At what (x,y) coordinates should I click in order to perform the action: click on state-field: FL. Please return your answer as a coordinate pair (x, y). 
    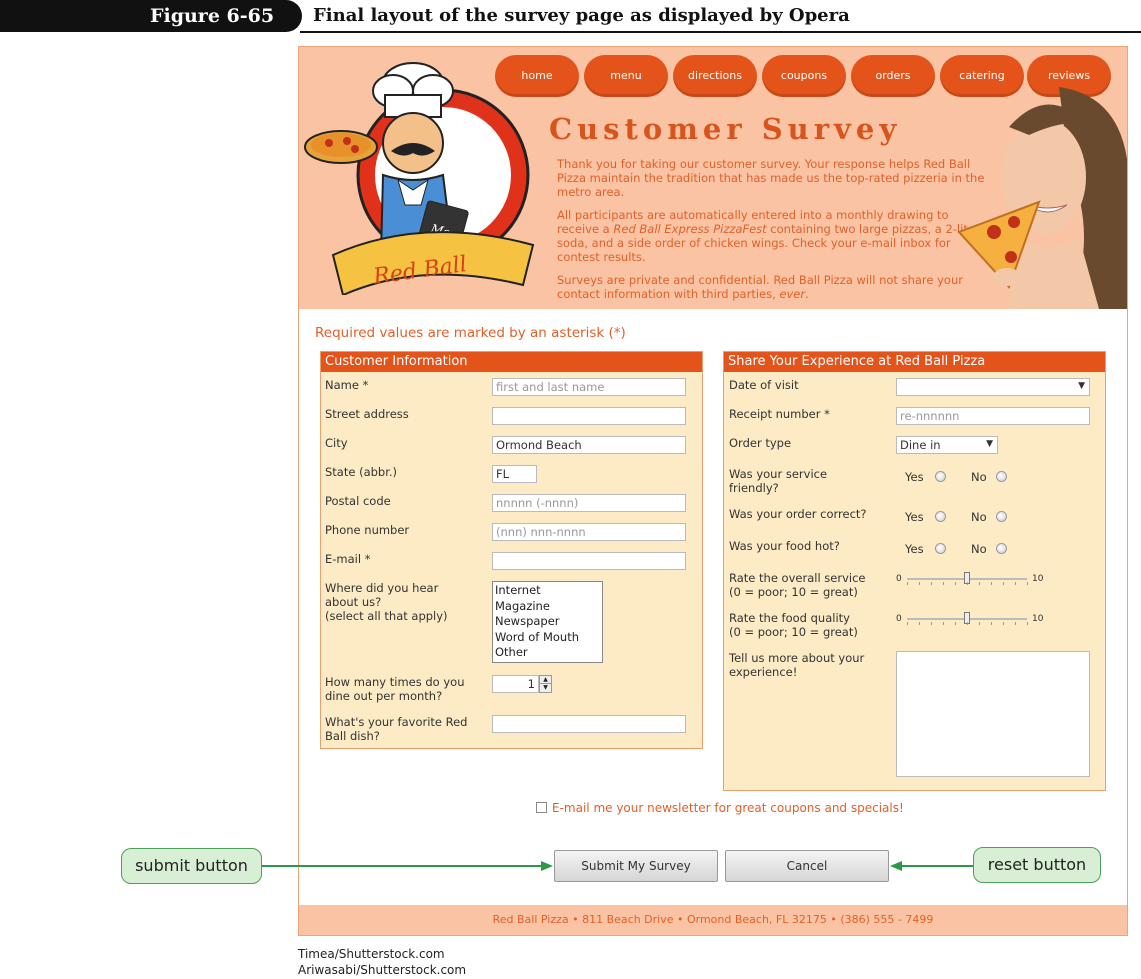
    Looking at the image, I should click on (514, 474).